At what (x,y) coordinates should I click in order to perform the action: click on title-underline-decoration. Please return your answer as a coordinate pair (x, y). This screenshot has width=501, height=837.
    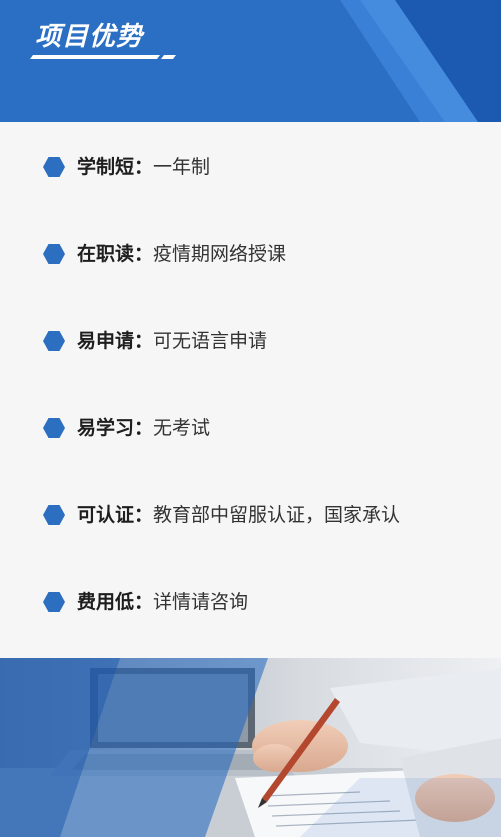
    Looking at the image, I should click on (103, 57).